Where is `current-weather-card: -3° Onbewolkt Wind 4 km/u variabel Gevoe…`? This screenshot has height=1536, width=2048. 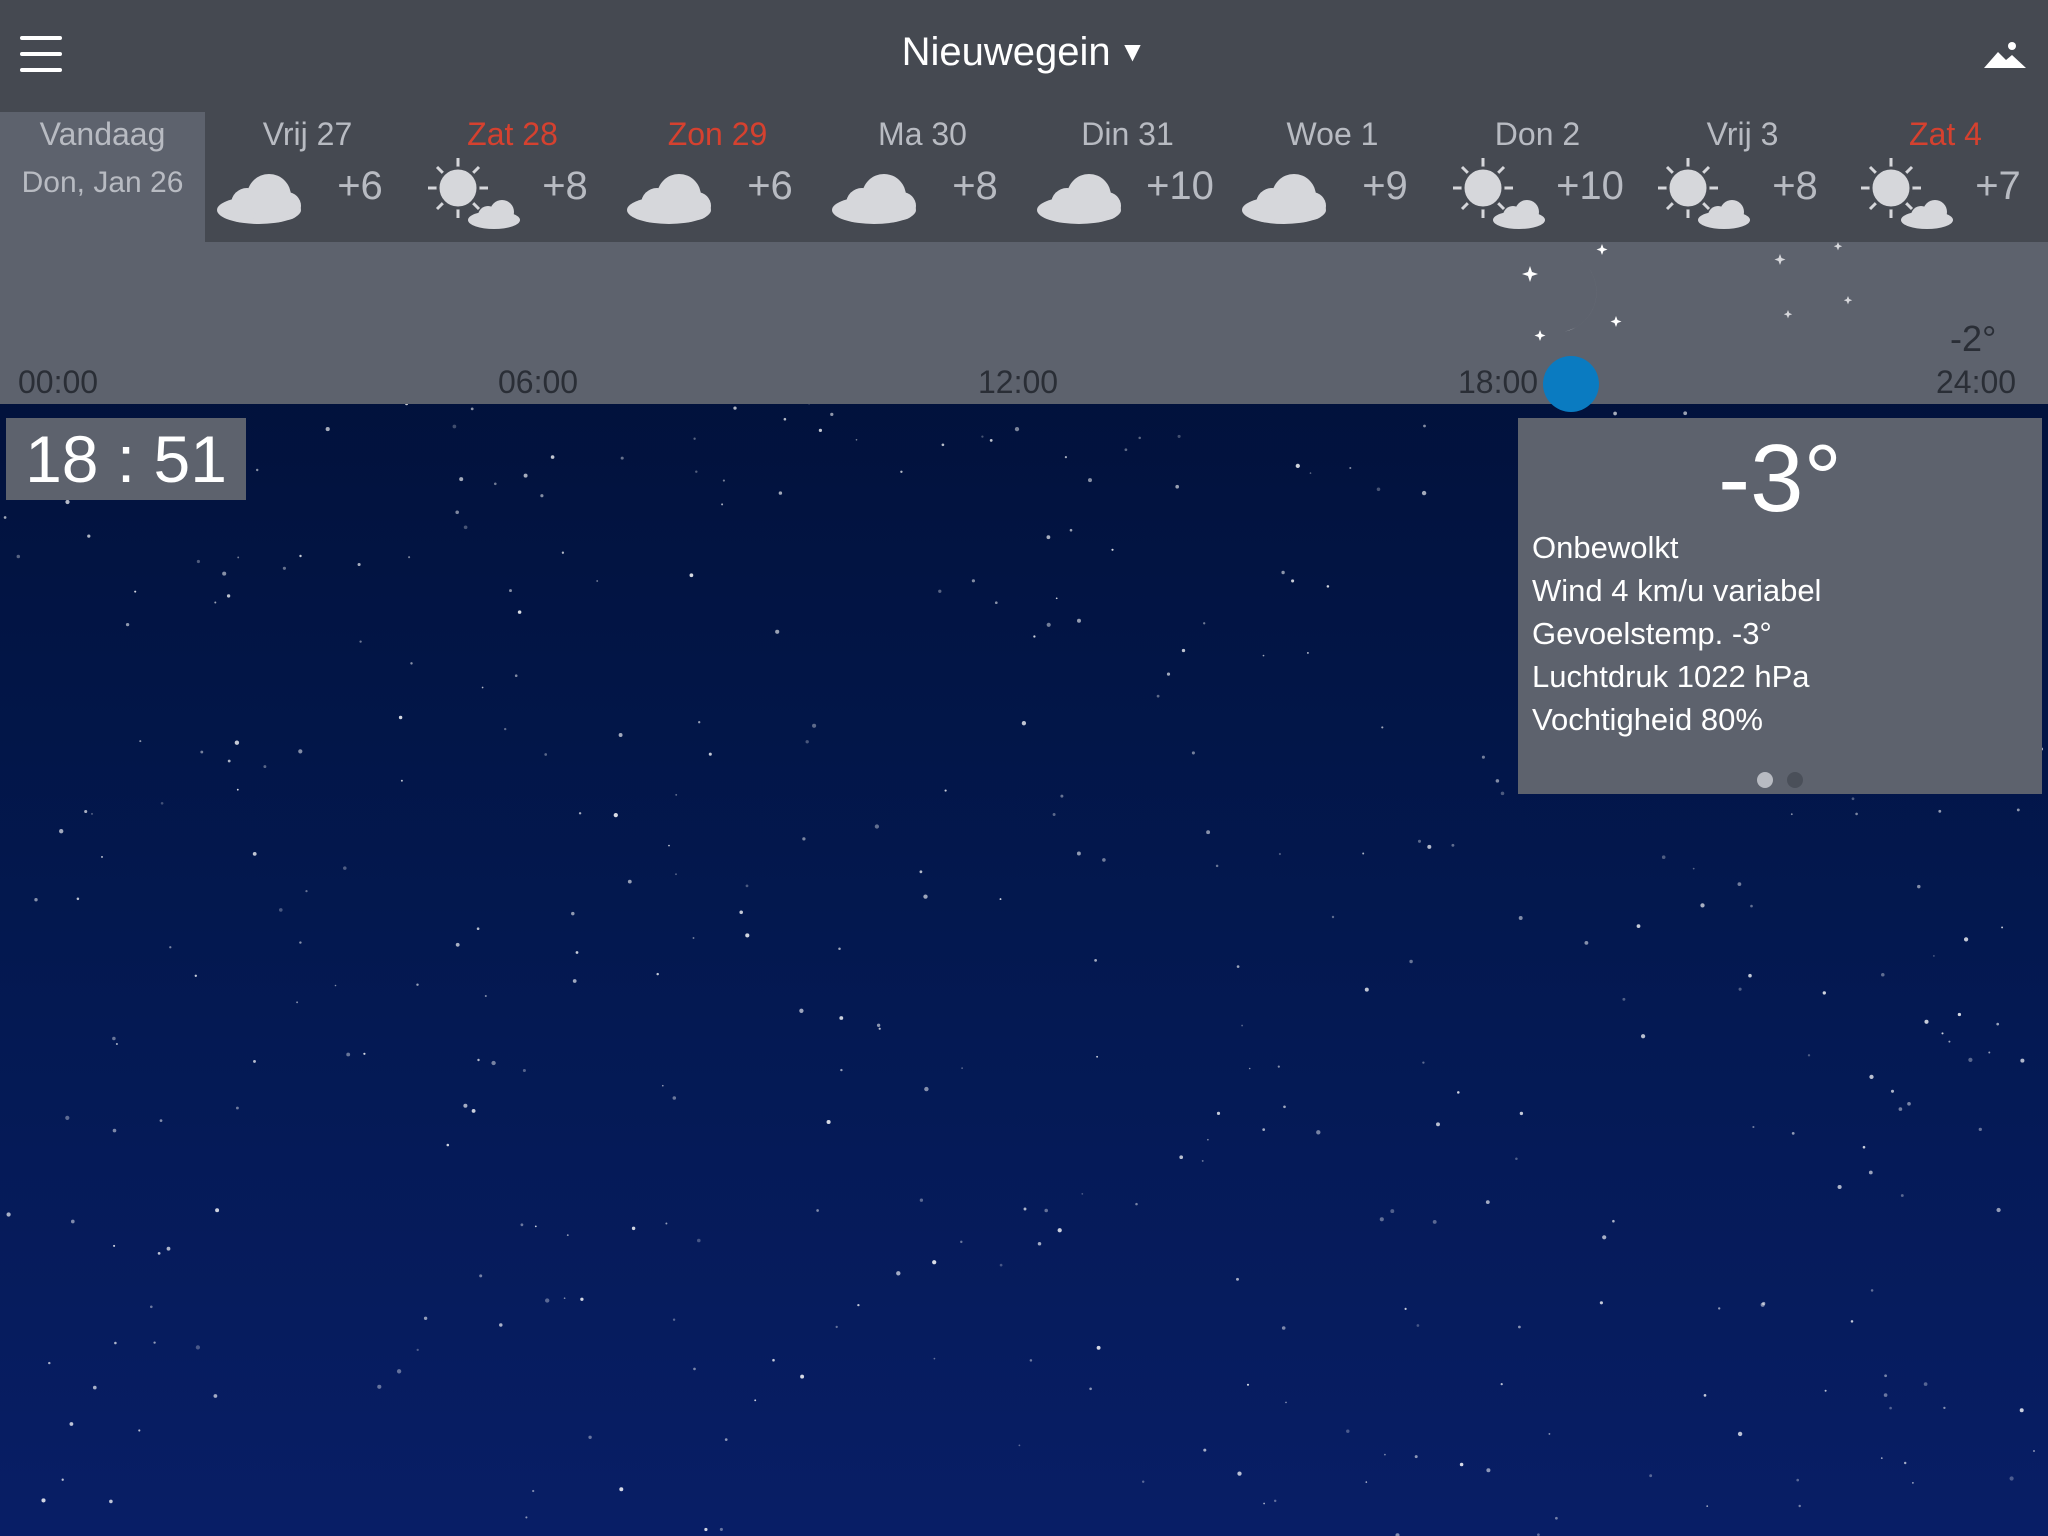
current-weather-card: -3° Onbewolkt Wind 4 km/u variabel Gevoe… is located at coordinates (1780, 606).